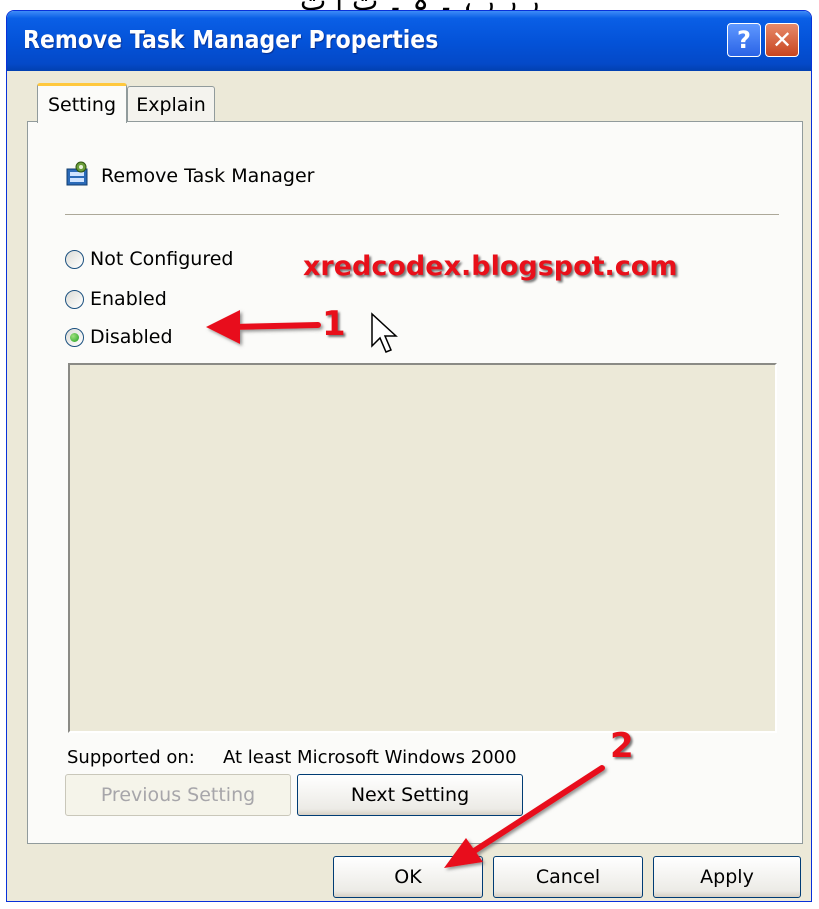 The image size is (819, 909). I want to click on supported-on-label: Supported on:, so click(131, 757).